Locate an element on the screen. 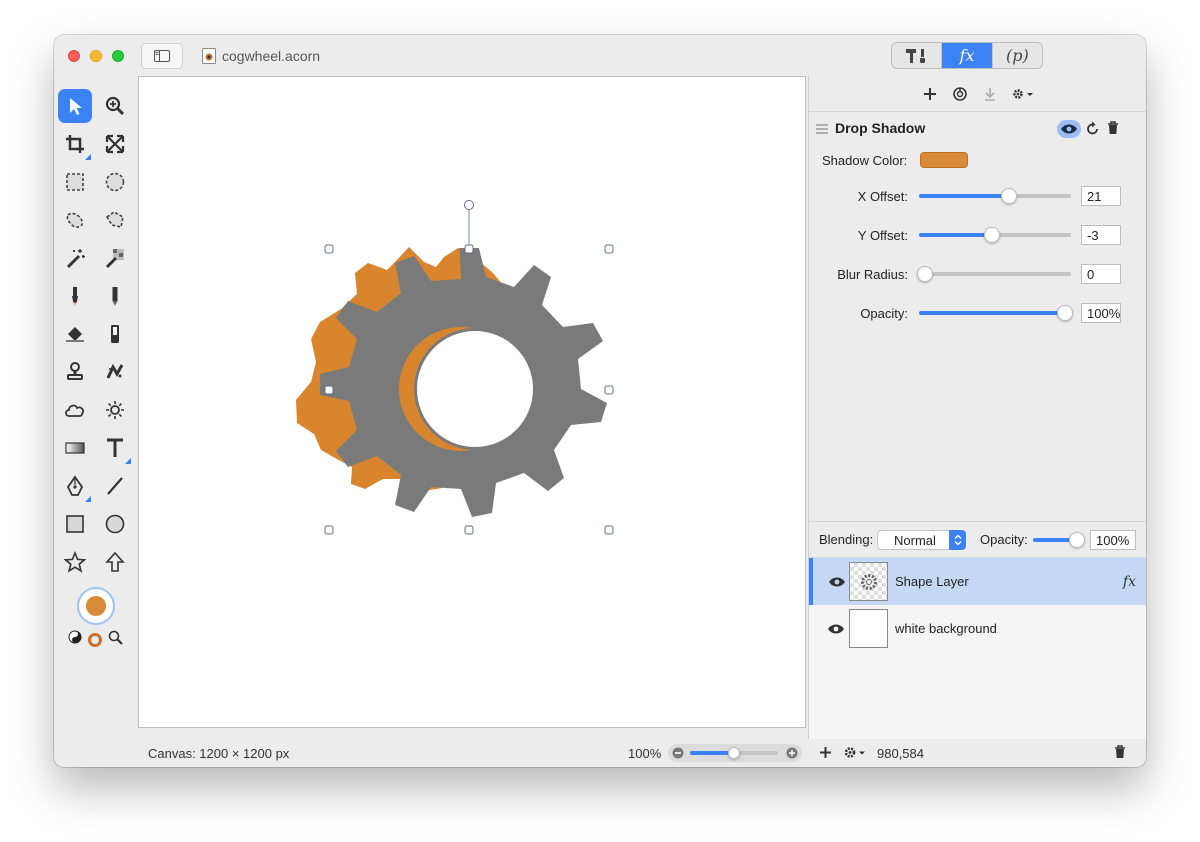 Image resolution: width=1200 pixels, height=842 pixels. rect-marquee-icon is located at coordinates (75, 182).